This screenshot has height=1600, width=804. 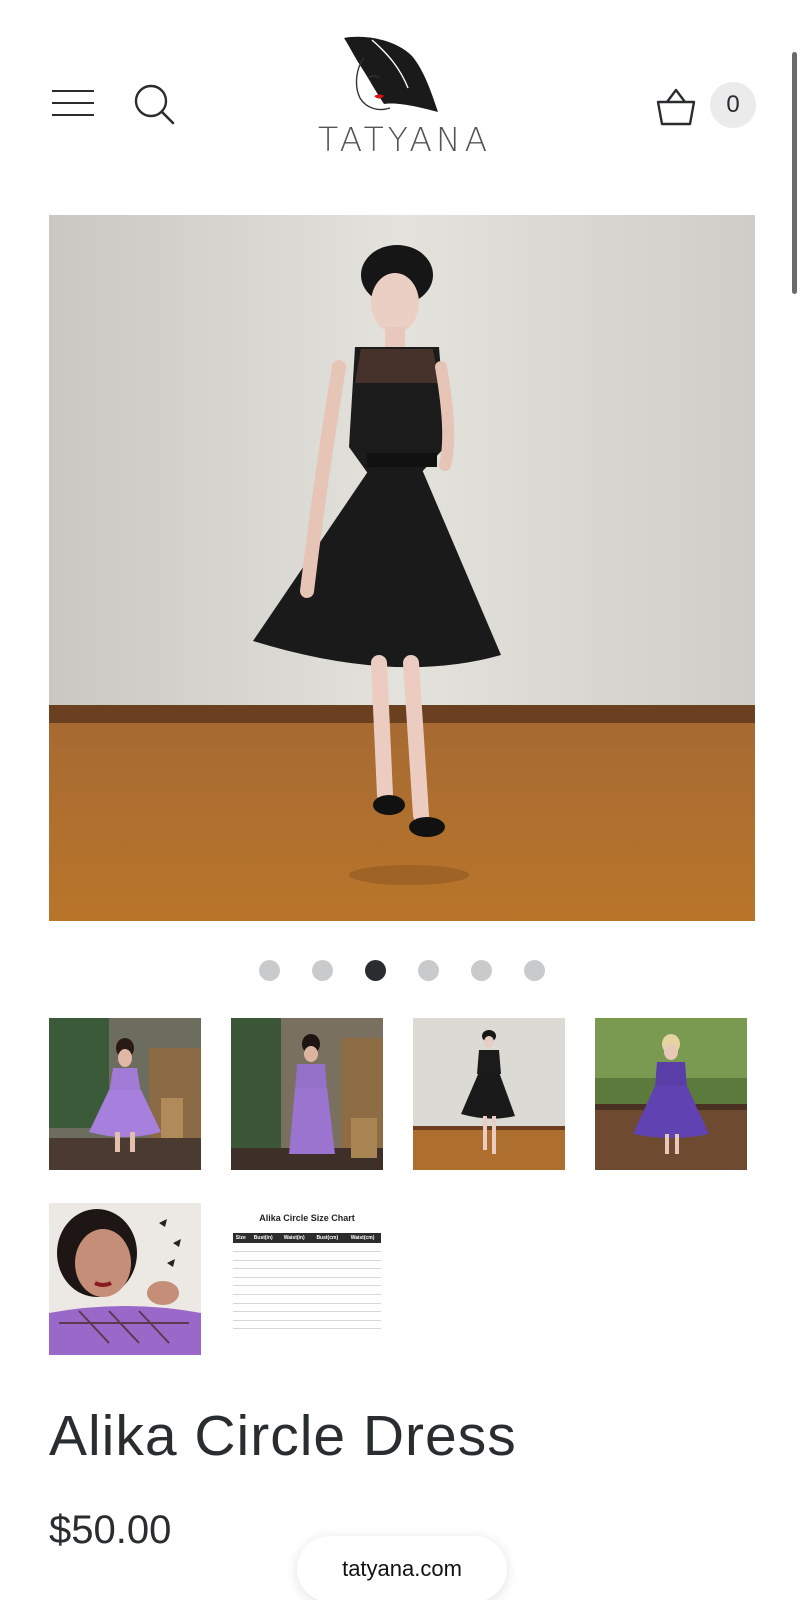 What do you see at coordinates (241, 1238) in the screenshot?
I see `size-chart-header: Size` at bounding box center [241, 1238].